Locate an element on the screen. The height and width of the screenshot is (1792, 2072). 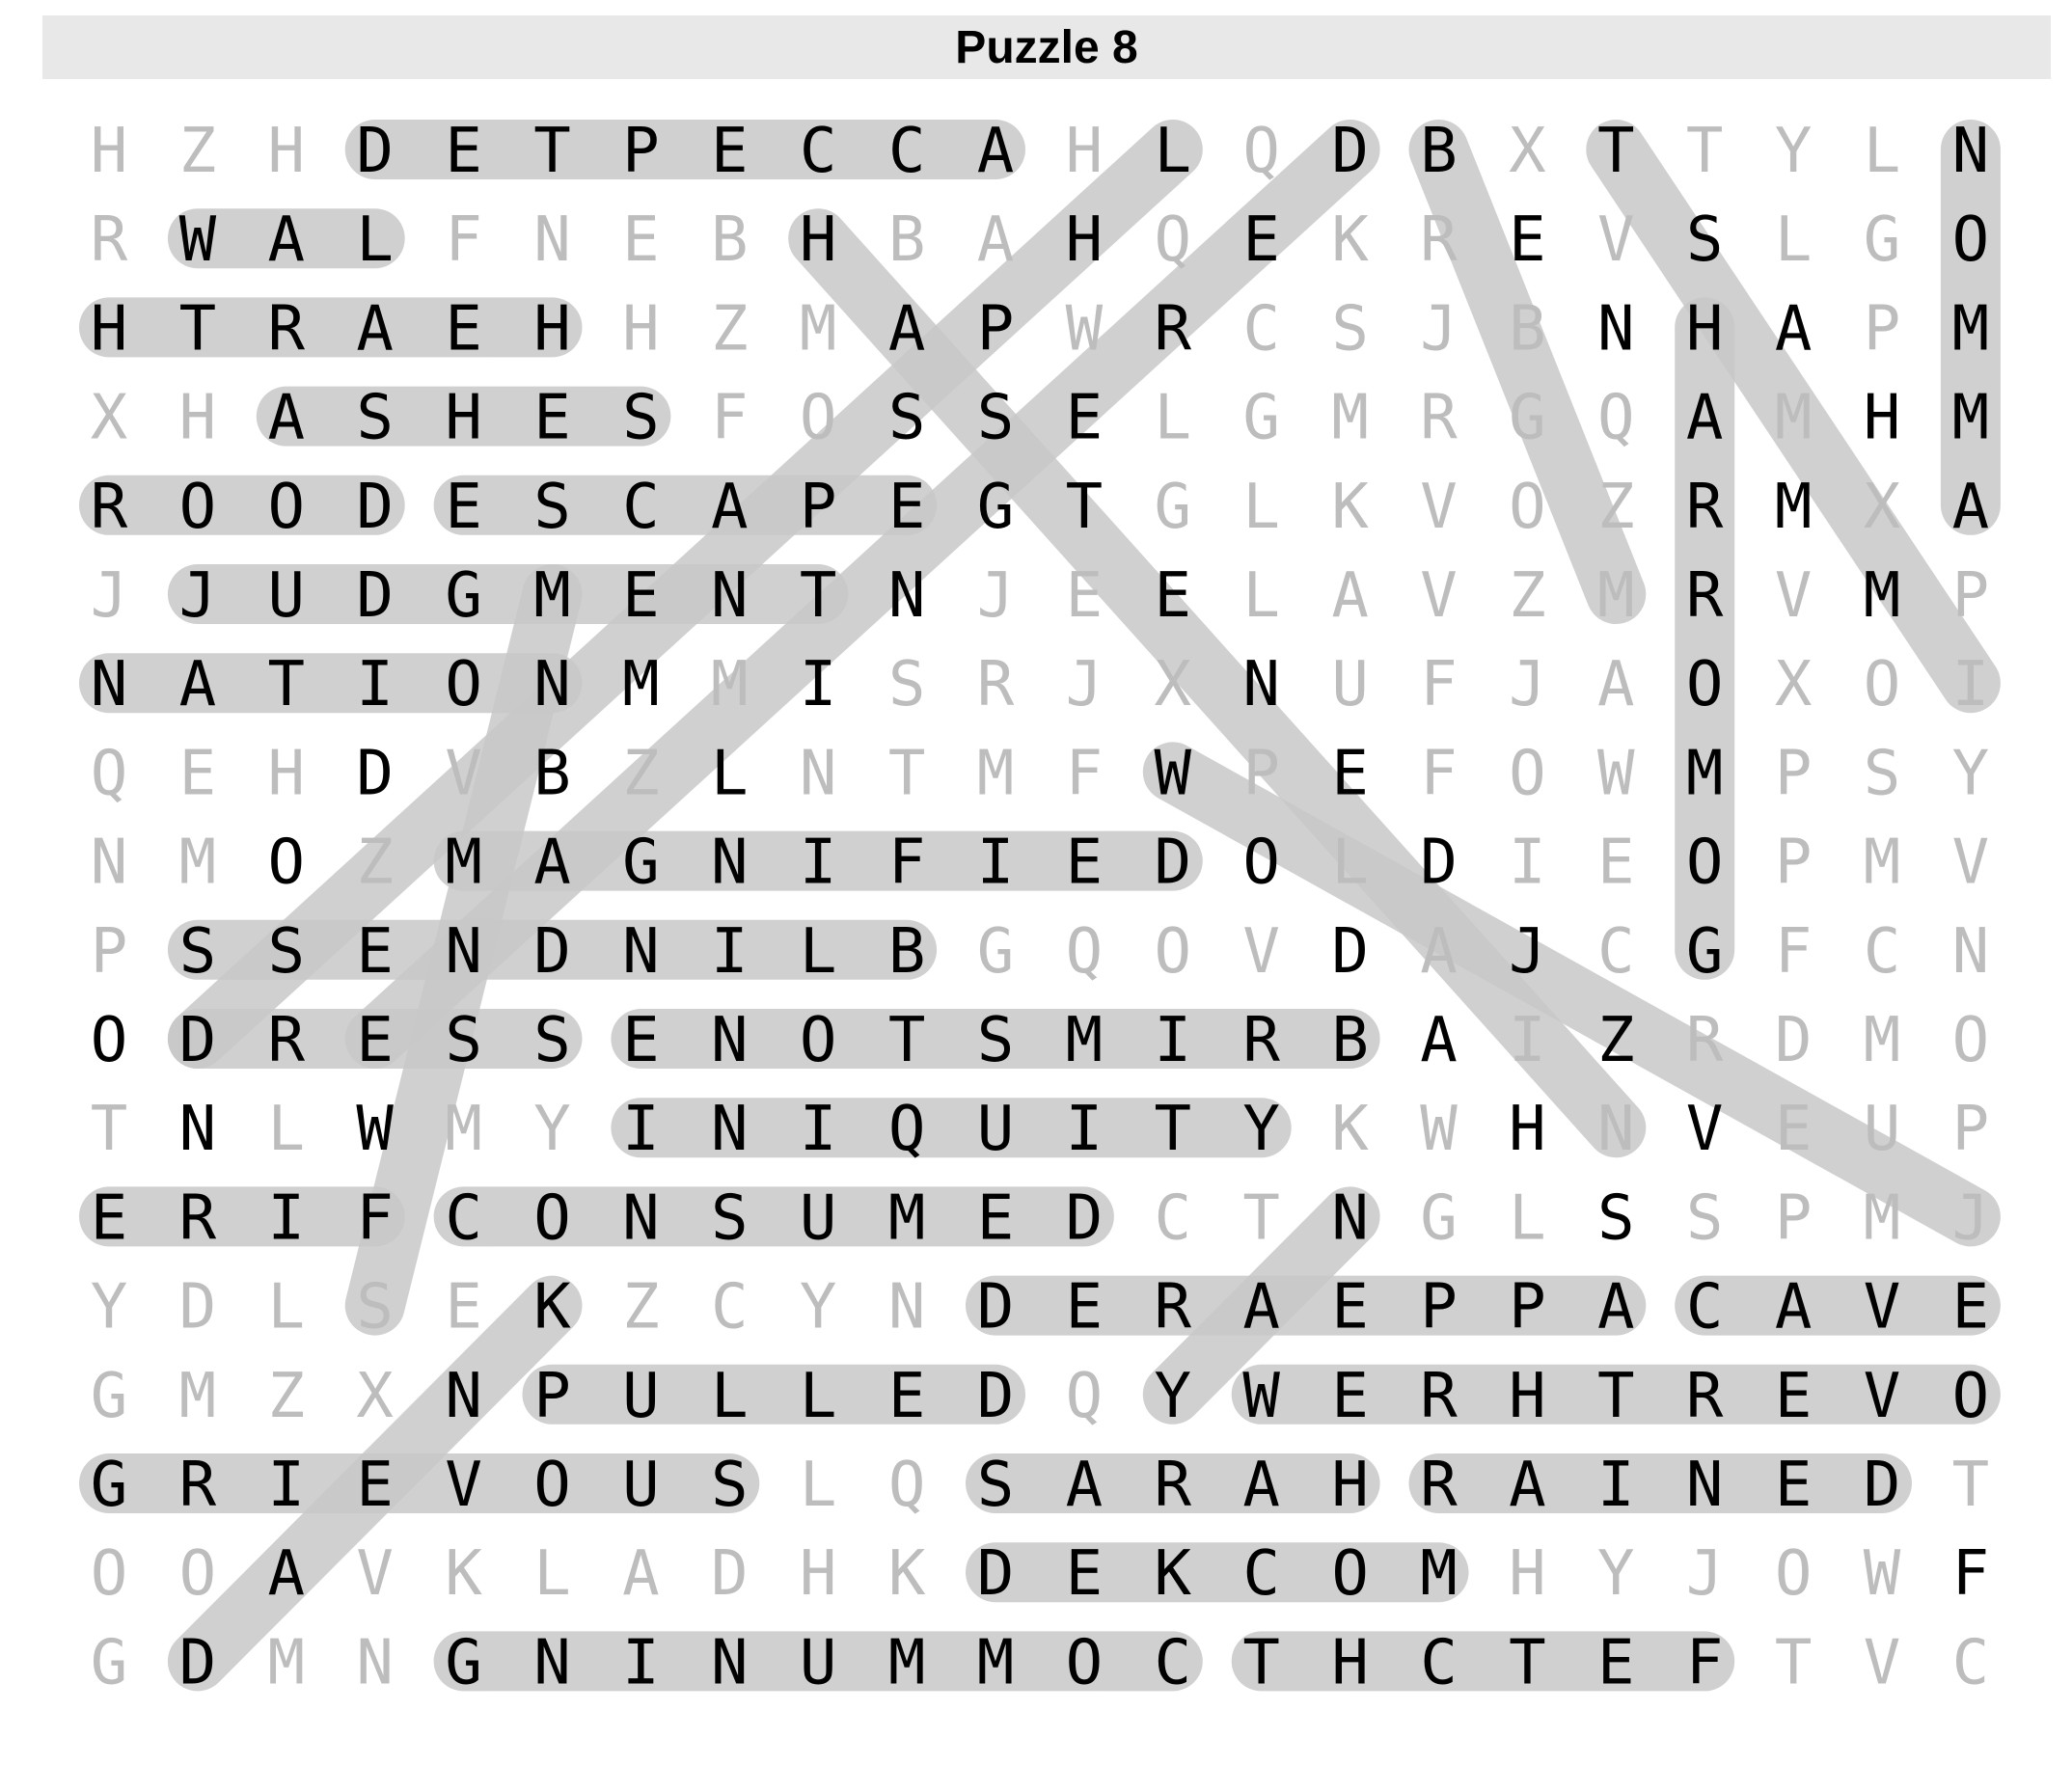
grid-letter: K is located at coordinates (1350, 507).